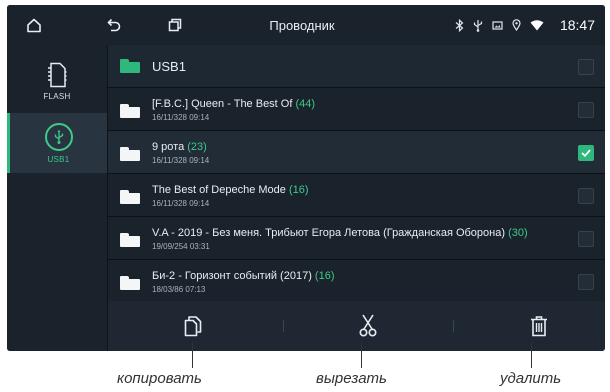 The height and width of the screenshot is (392, 610). Describe the element at coordinates (159, 378) in the screenshot. I see `callout-copy: копировать` at that location.